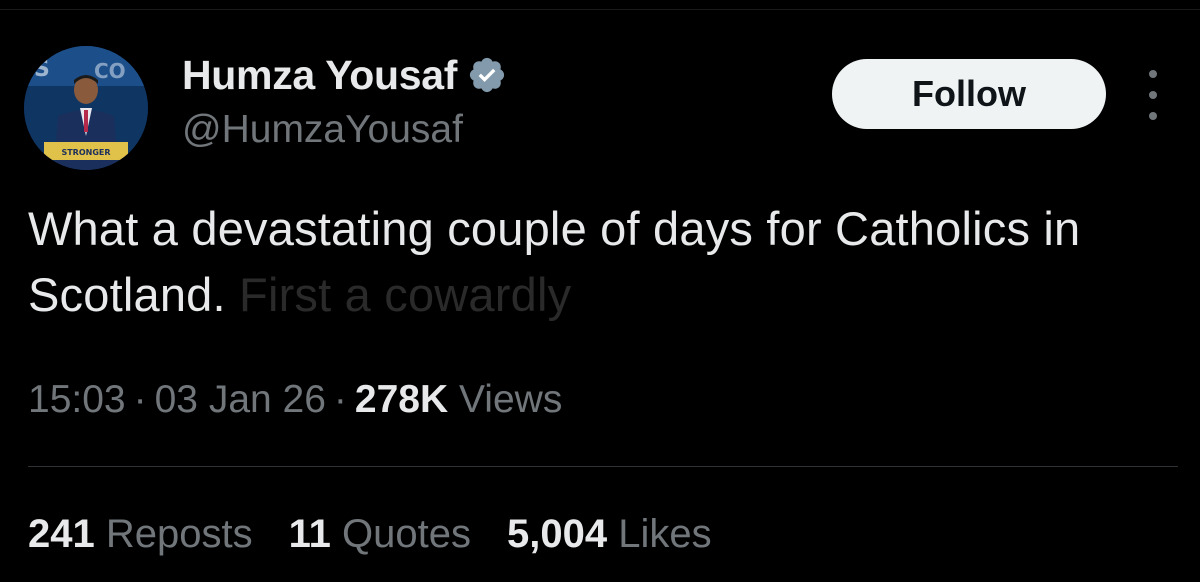 This screenshot has width=1200, height=582. What do you see at coordinates (600, 9) in the screenshot?
I see `top-divider` at bounding box center [600, 9].